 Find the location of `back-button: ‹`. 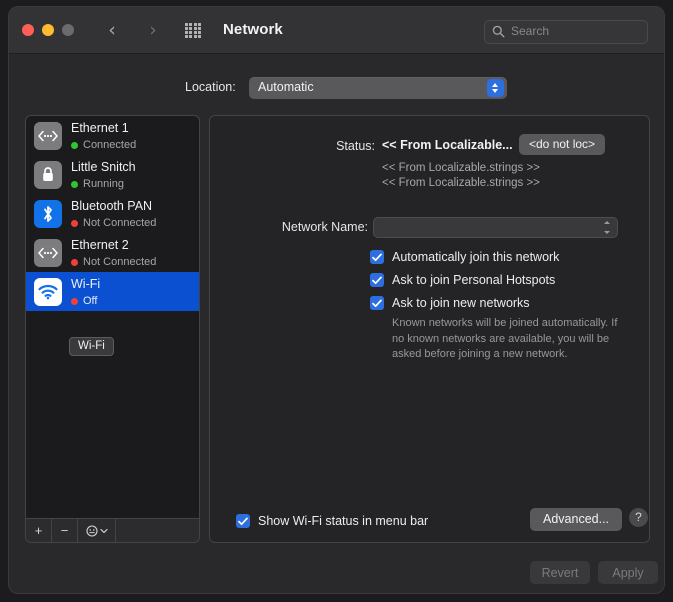

back-button: ‹ is located at coordinates (112, 30).